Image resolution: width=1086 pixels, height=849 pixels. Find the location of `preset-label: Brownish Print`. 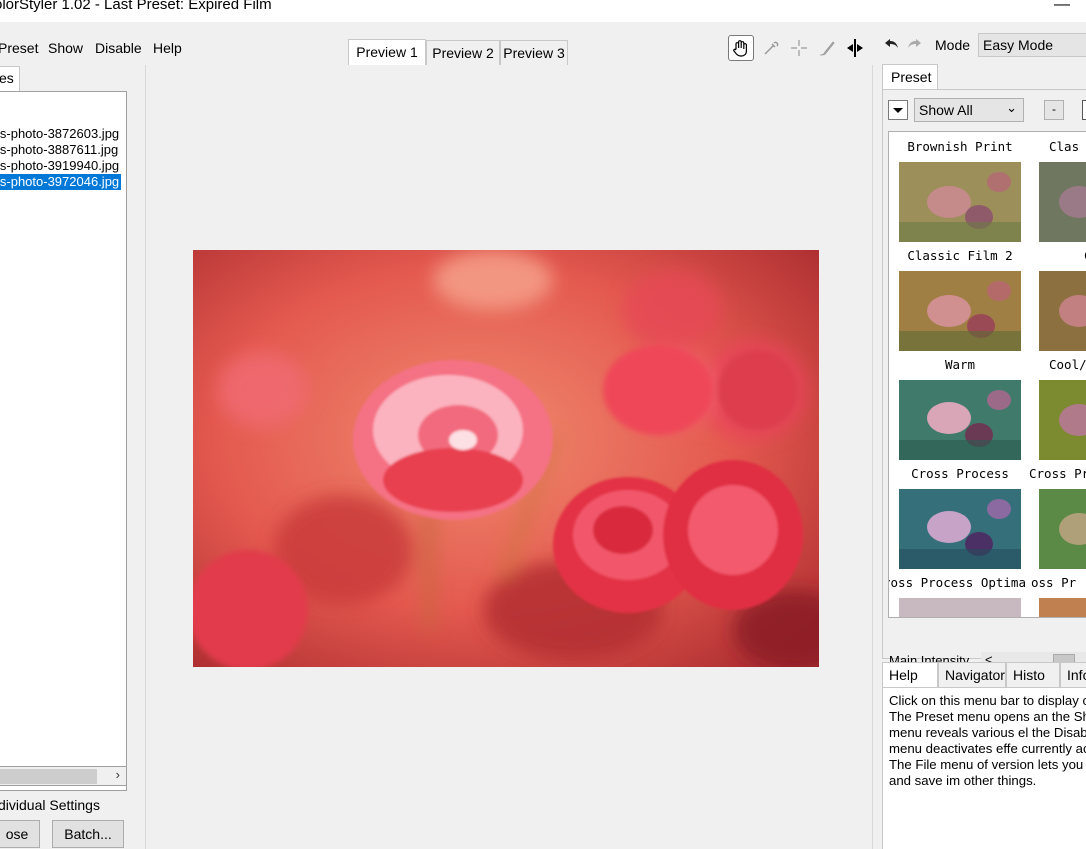

preset-label: Brownish Print is located at coordinates (960, 146).